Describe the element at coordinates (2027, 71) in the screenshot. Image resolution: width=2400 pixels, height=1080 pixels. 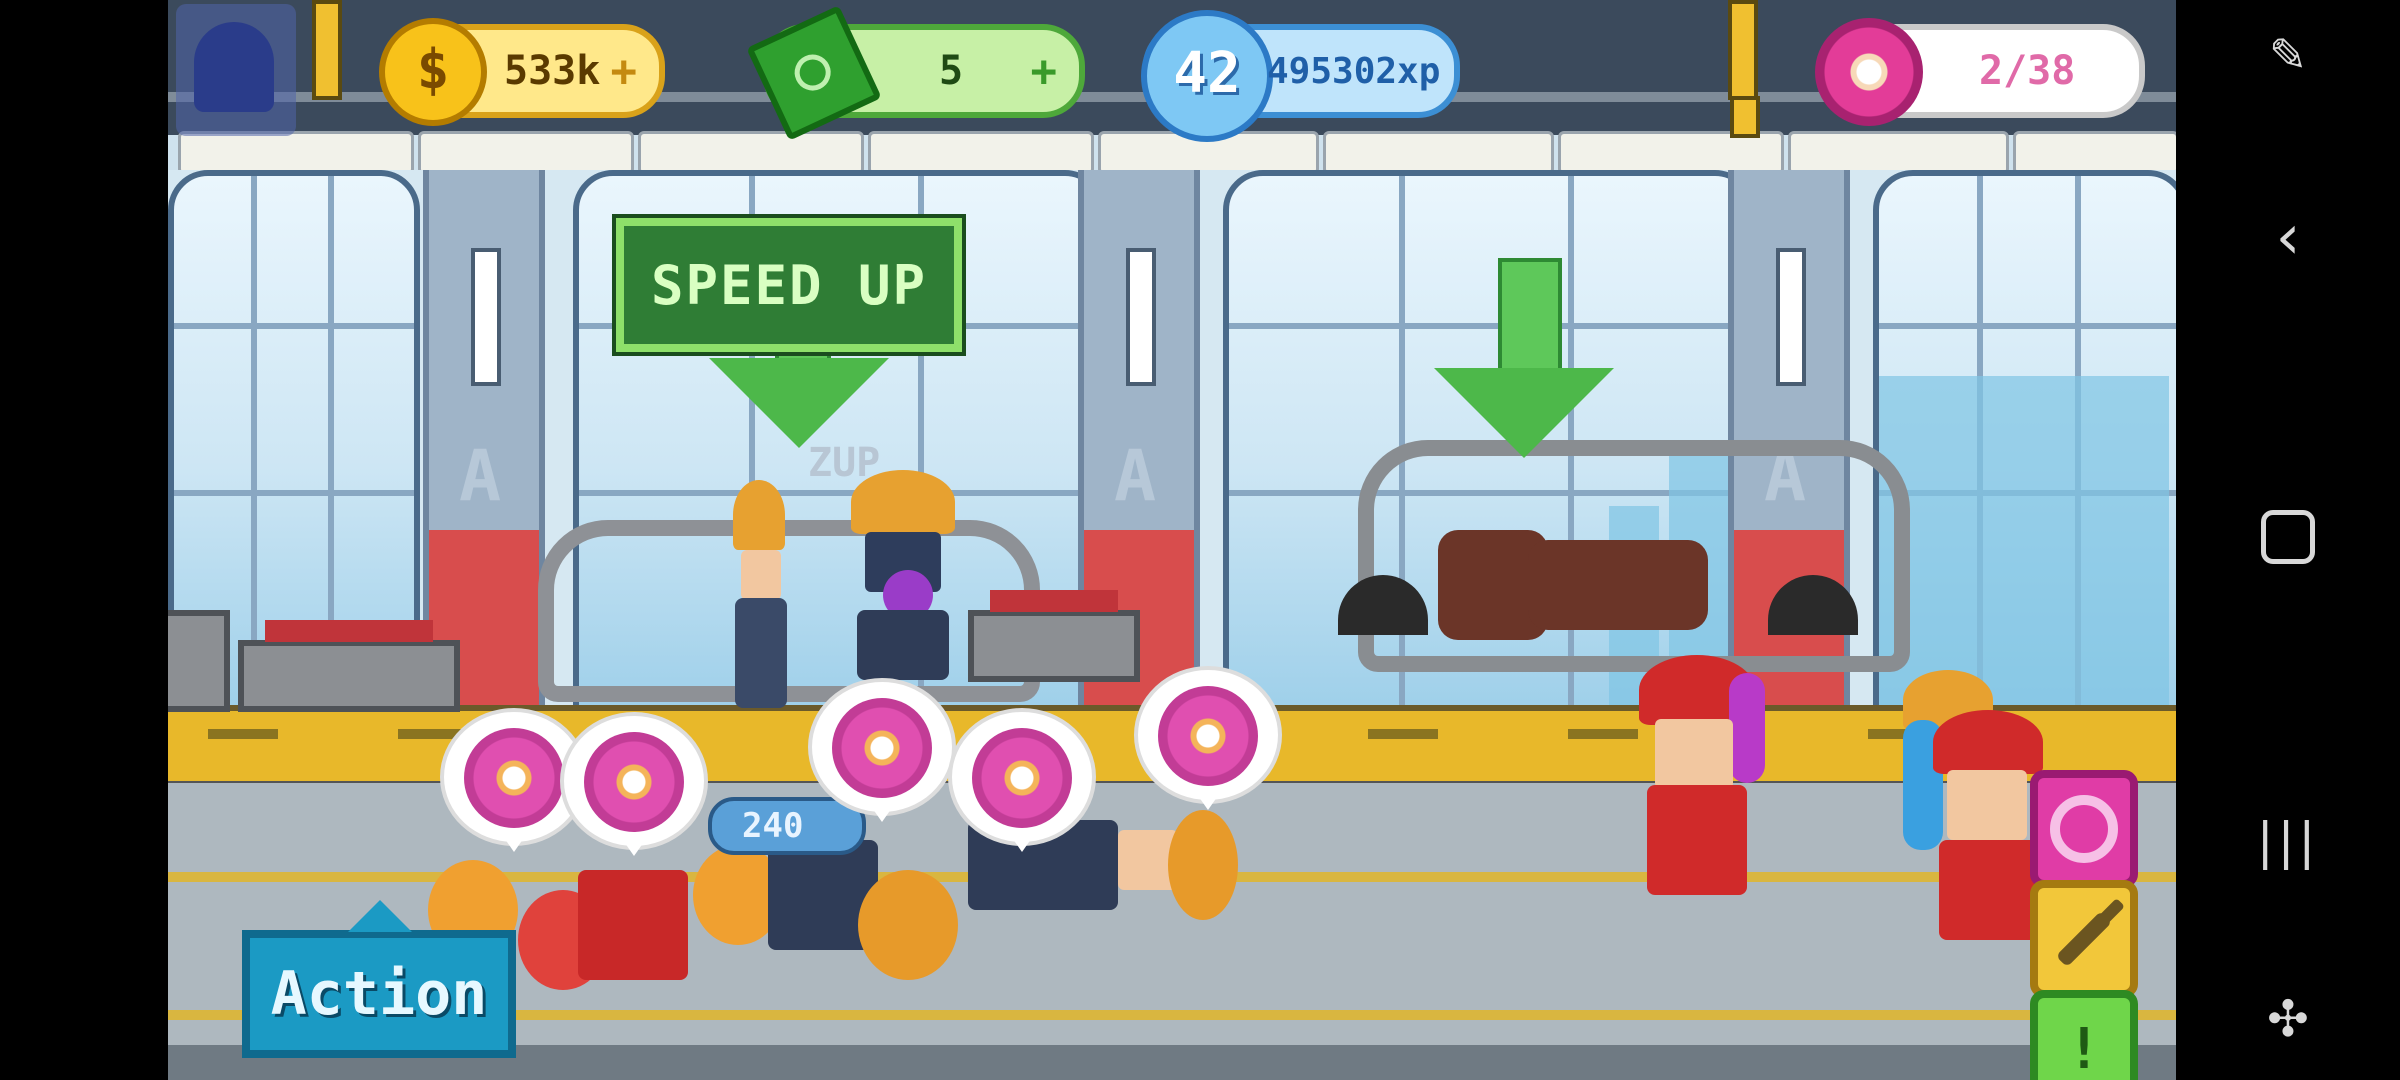
I see `donut-count-value: 2/38` at that location.